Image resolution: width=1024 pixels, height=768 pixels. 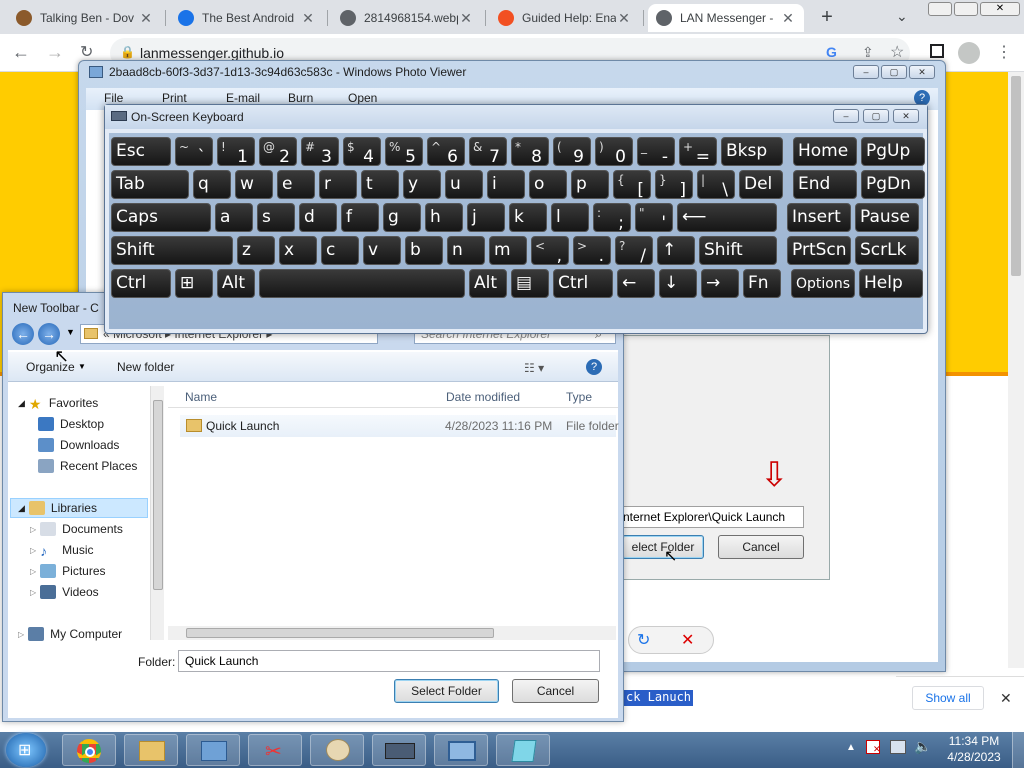 What do you see at coordinates (76, 529) in the screenshot?
I see `tree-documents: ▷ Documents` at bounding box center [76, 529].